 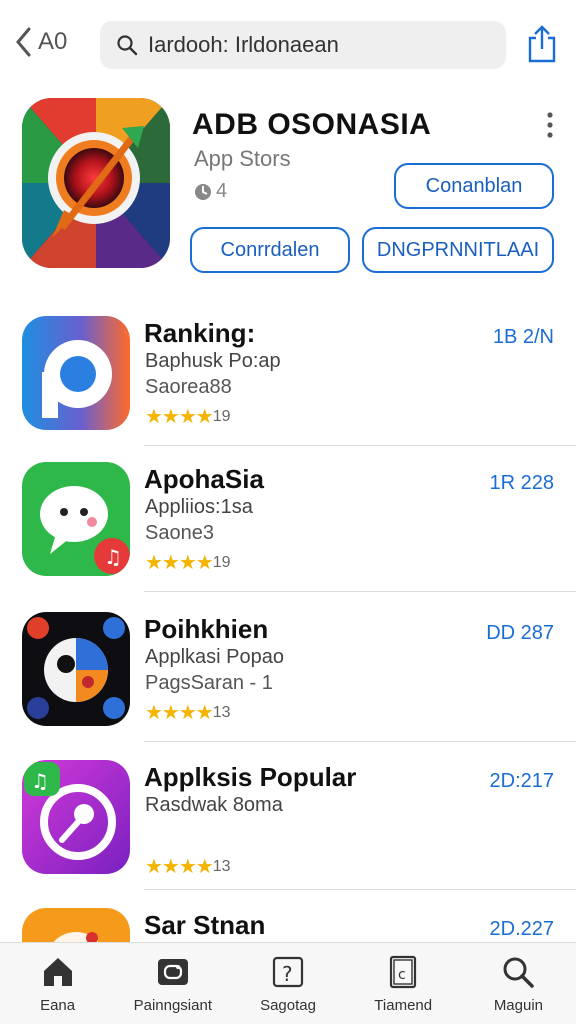 I want to click on search-bar, so click(x=303, y=45).